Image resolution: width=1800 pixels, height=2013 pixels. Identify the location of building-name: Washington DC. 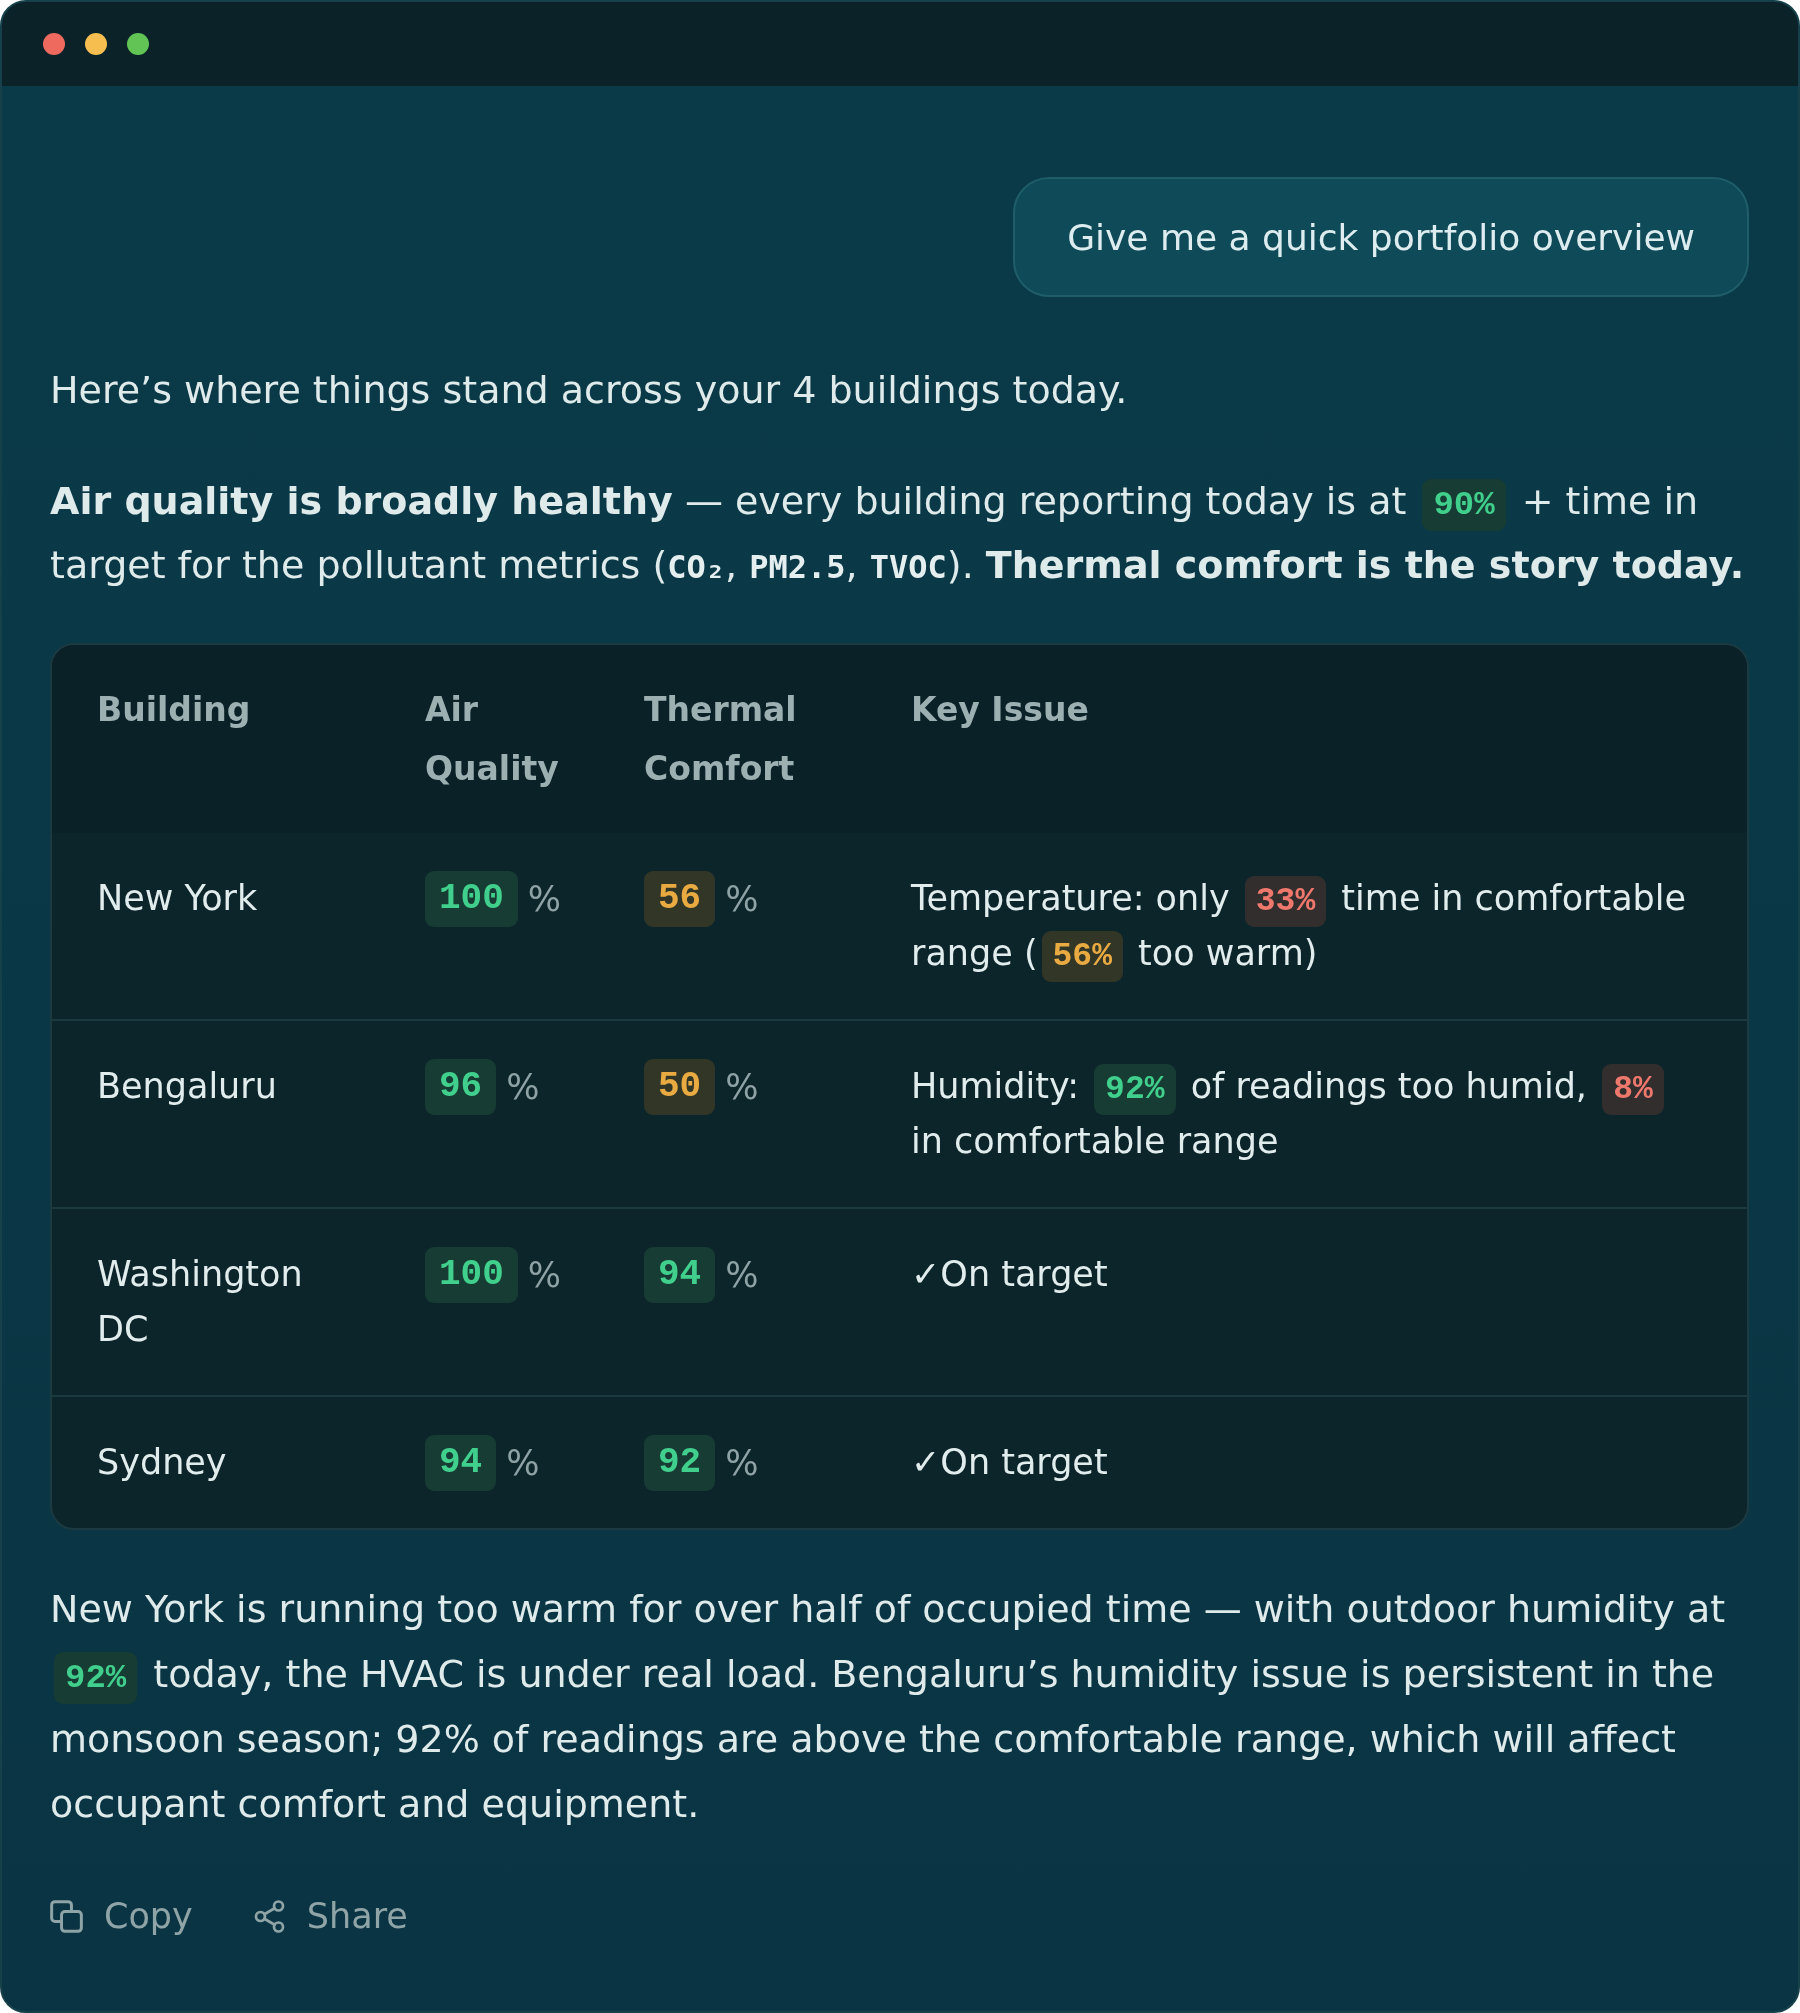
(200, 1301).